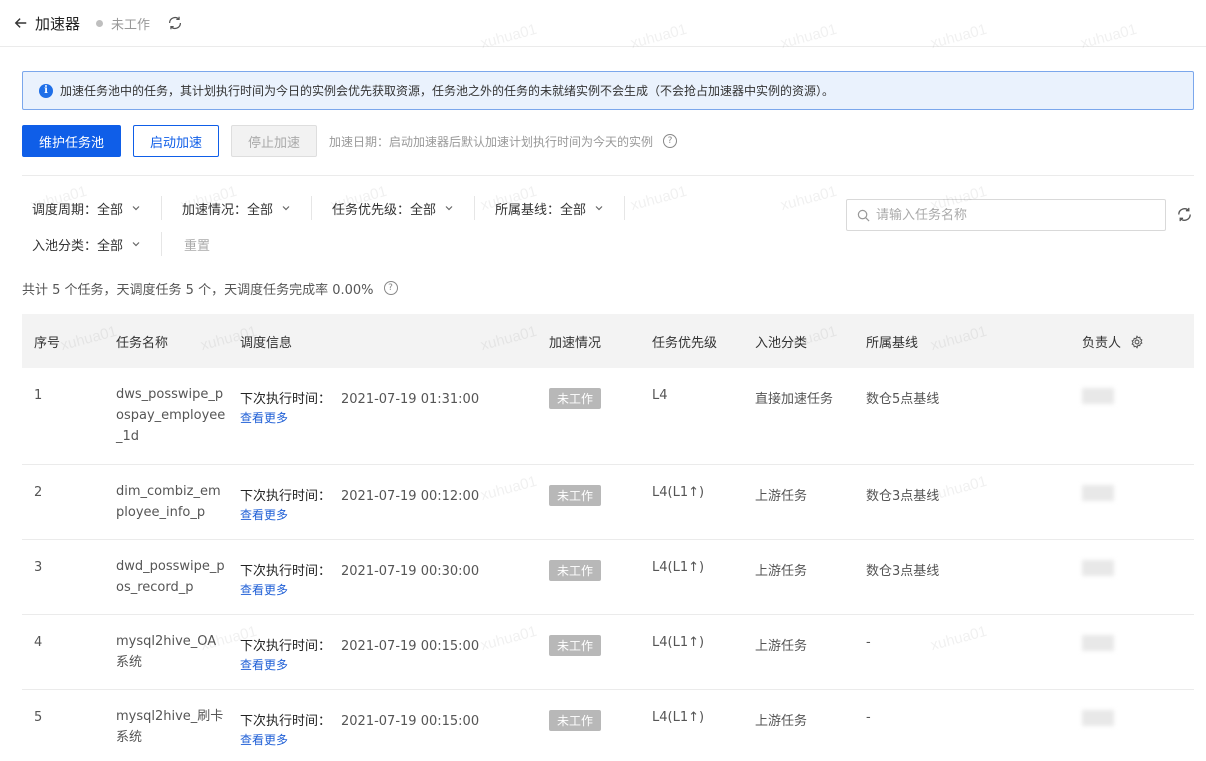  I want to click on schedule-time: 2021-07-19 00:30:00, so click(410, 571).